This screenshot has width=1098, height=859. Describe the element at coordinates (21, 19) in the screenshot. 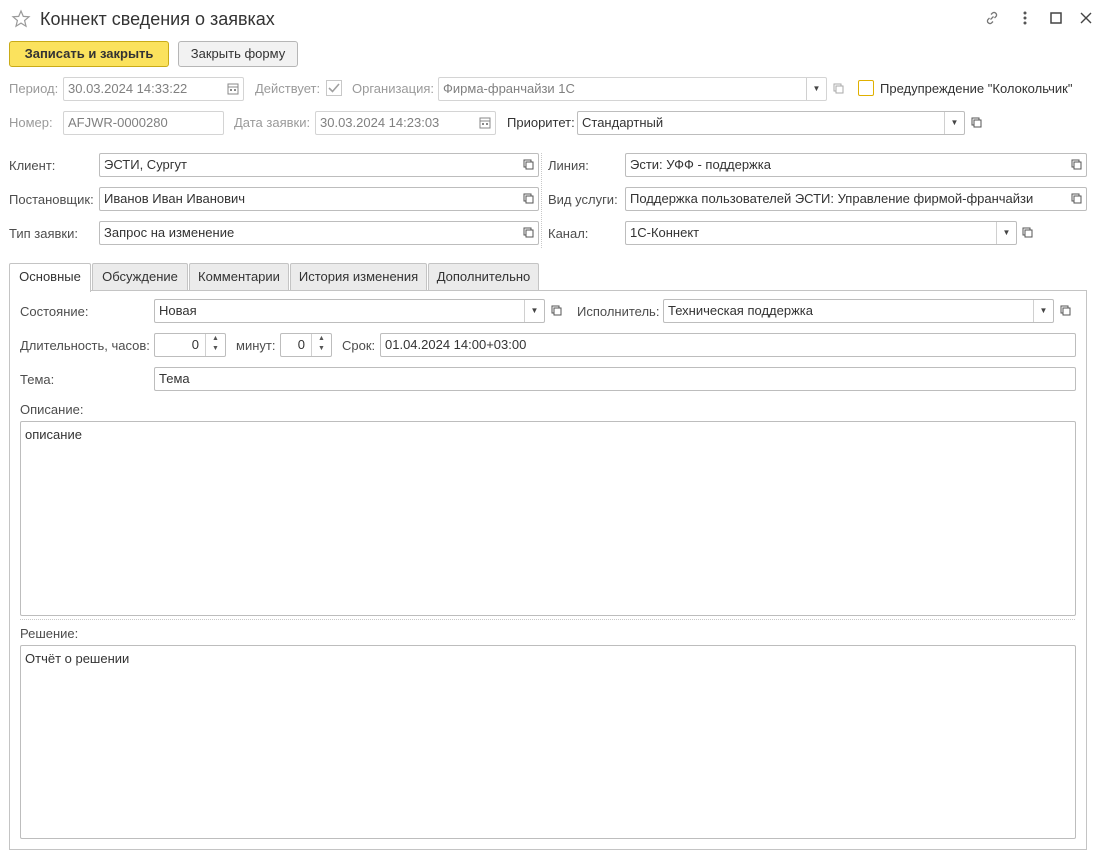

I see `star-icon` at that location.